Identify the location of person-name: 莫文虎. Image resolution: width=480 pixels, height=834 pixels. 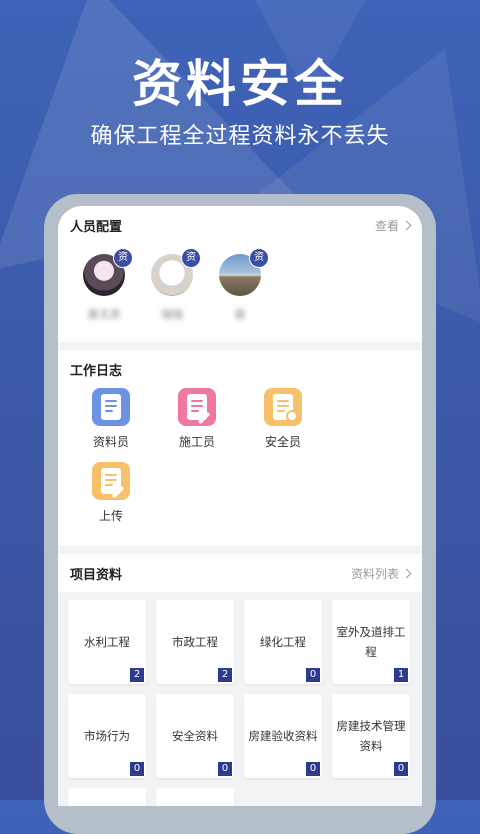
(104, 314).